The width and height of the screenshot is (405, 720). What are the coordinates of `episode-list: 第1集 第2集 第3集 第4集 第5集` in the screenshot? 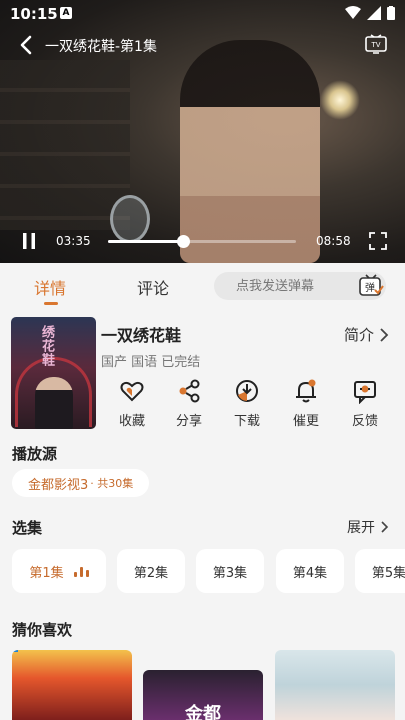 It's located at (208, 572).